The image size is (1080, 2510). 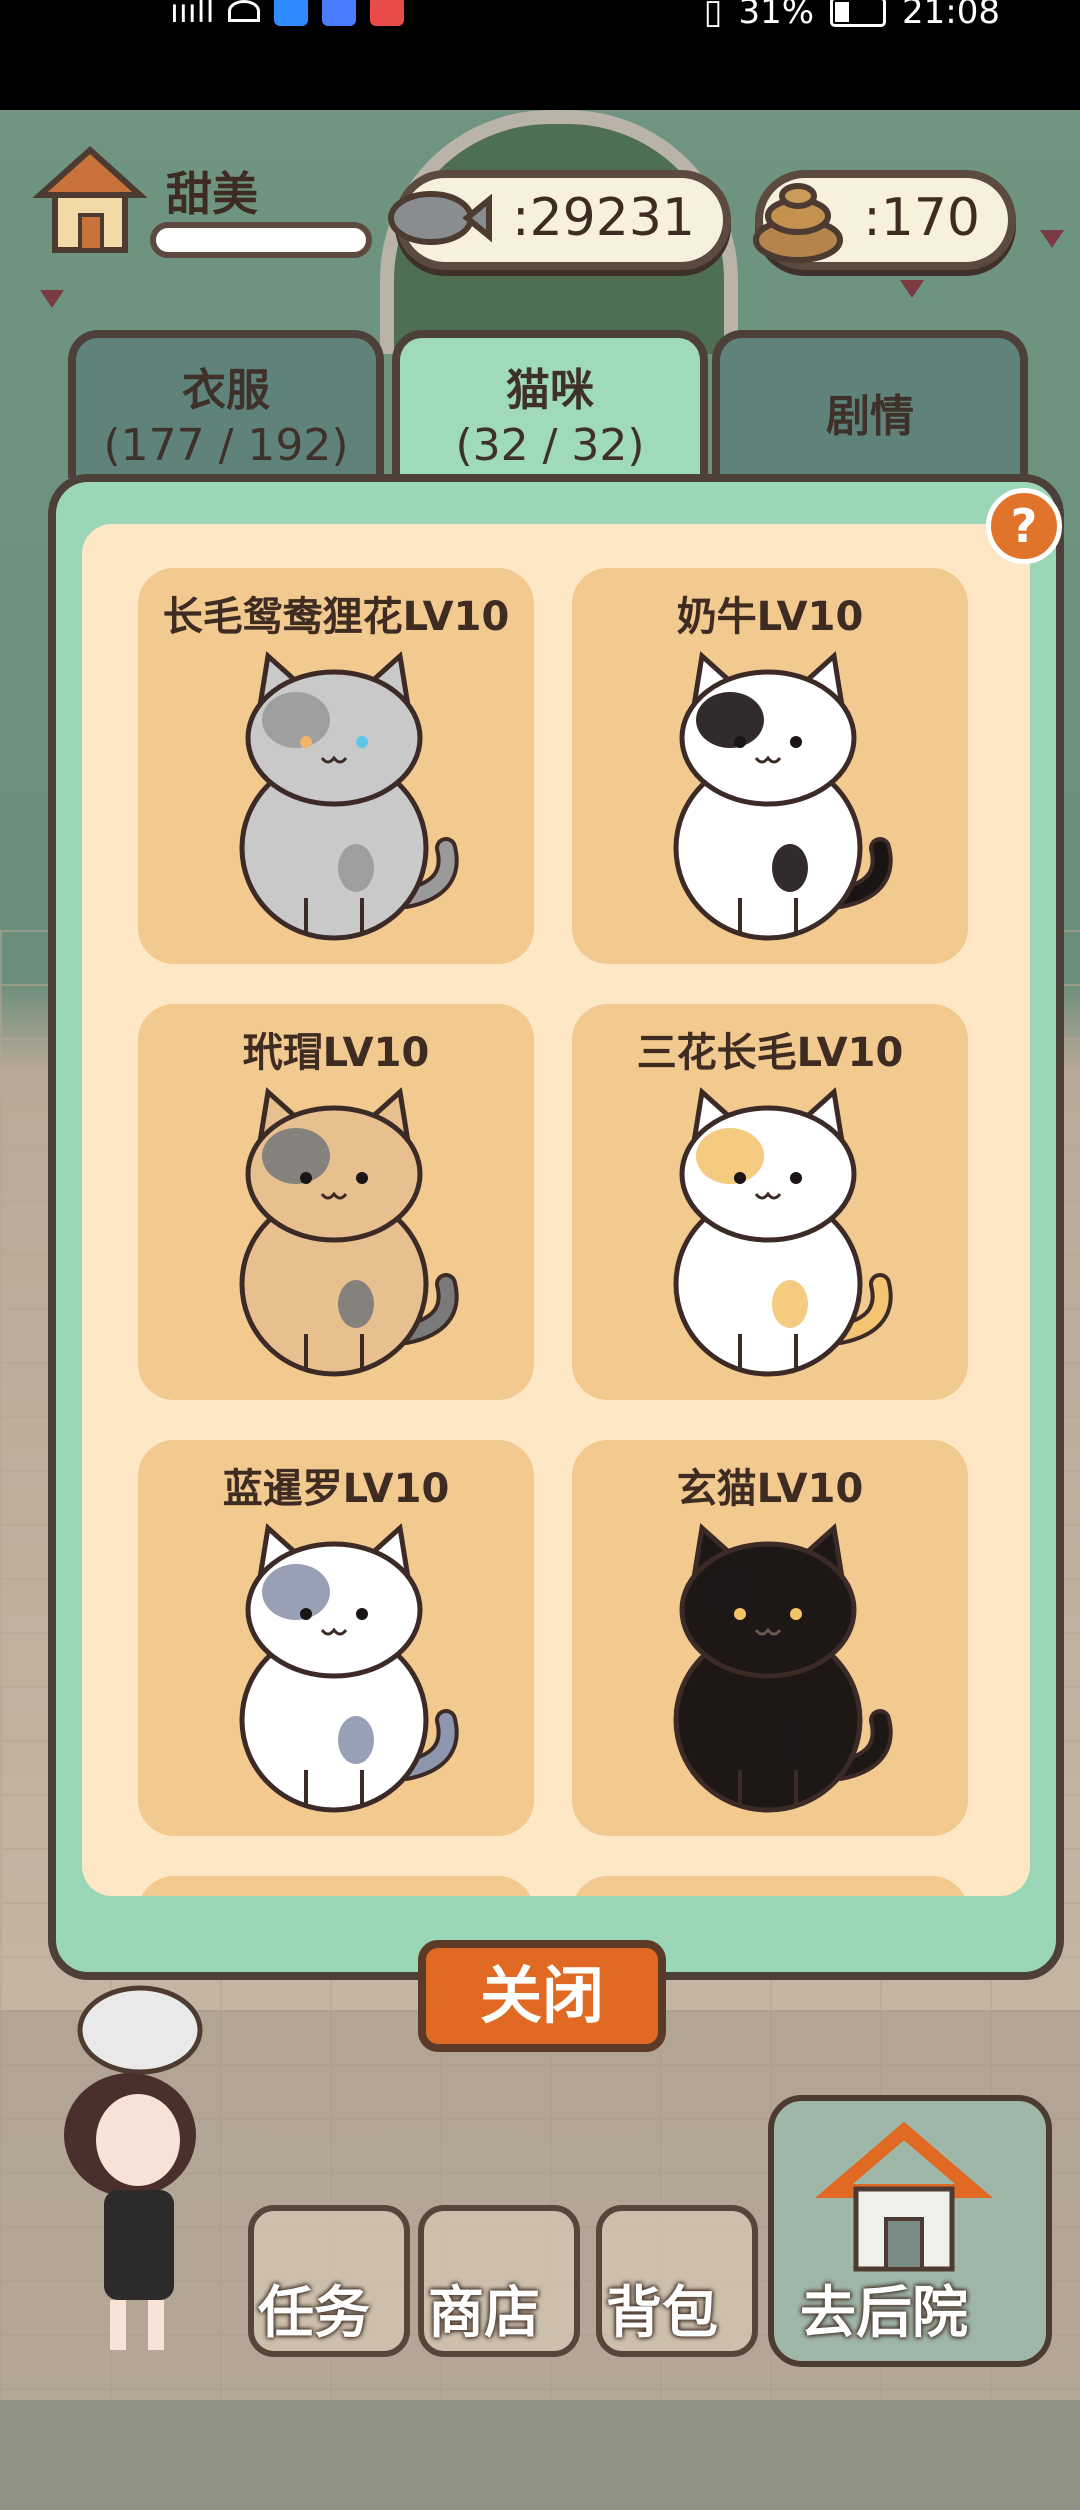 I want to click on tab-clothes-count: (177 / 192), so click(x=226, y=445).